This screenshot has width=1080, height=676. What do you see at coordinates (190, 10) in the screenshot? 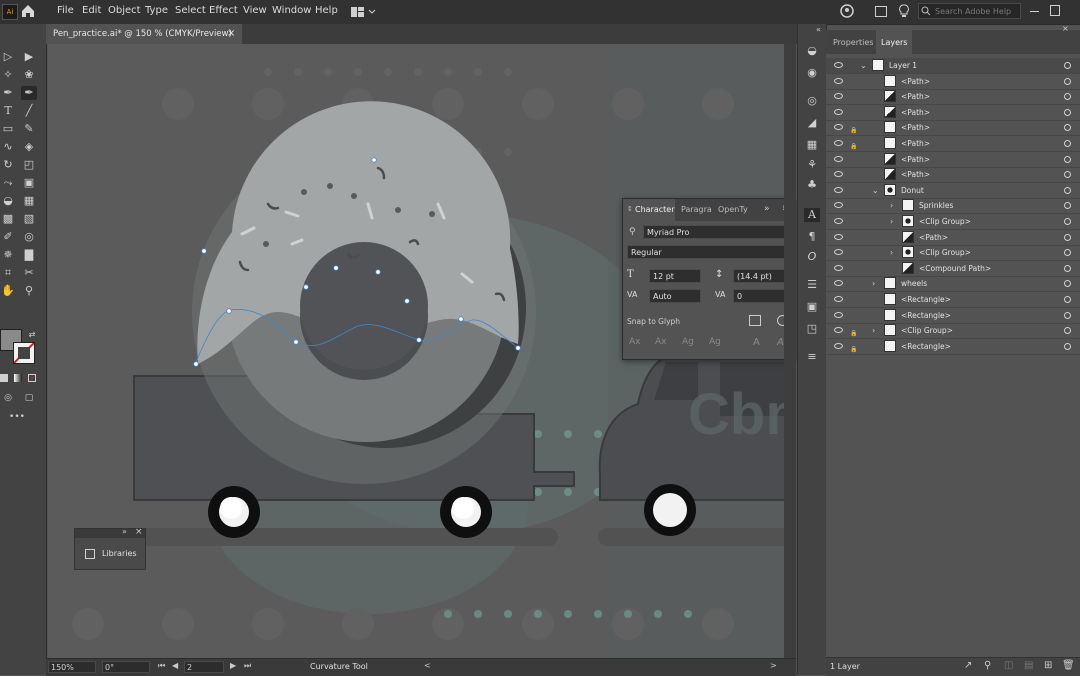
I see `menu-select: Select` at bounding box center [190, 10].